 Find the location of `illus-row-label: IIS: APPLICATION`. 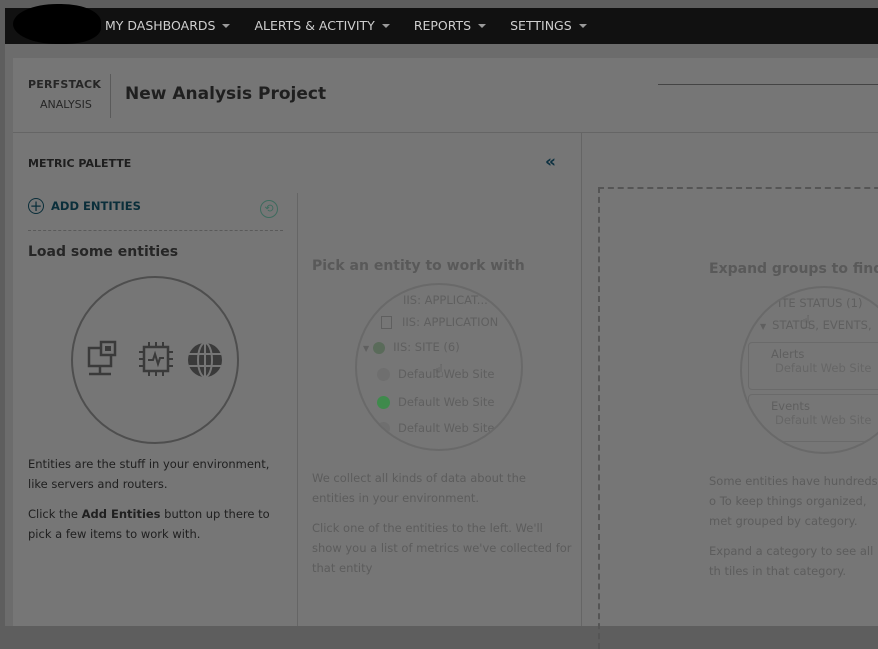

illus-row-label: IIS: APPLICATION is located at coordinates (450, 322).